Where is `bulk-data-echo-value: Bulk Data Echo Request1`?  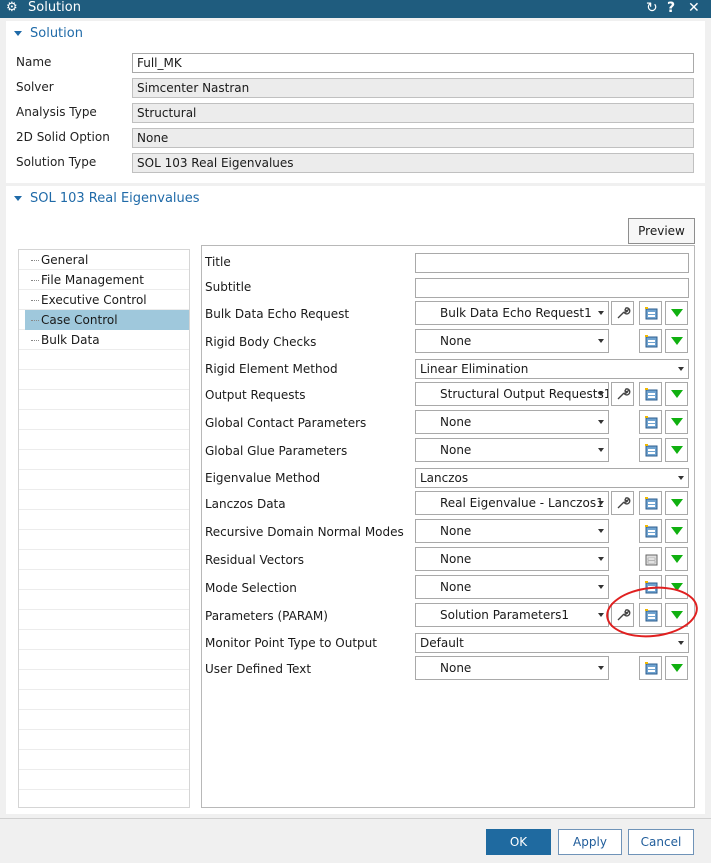
bulk-data-echo-value: Bulk Data Echo Request1 is located at coordinates (516, 313).